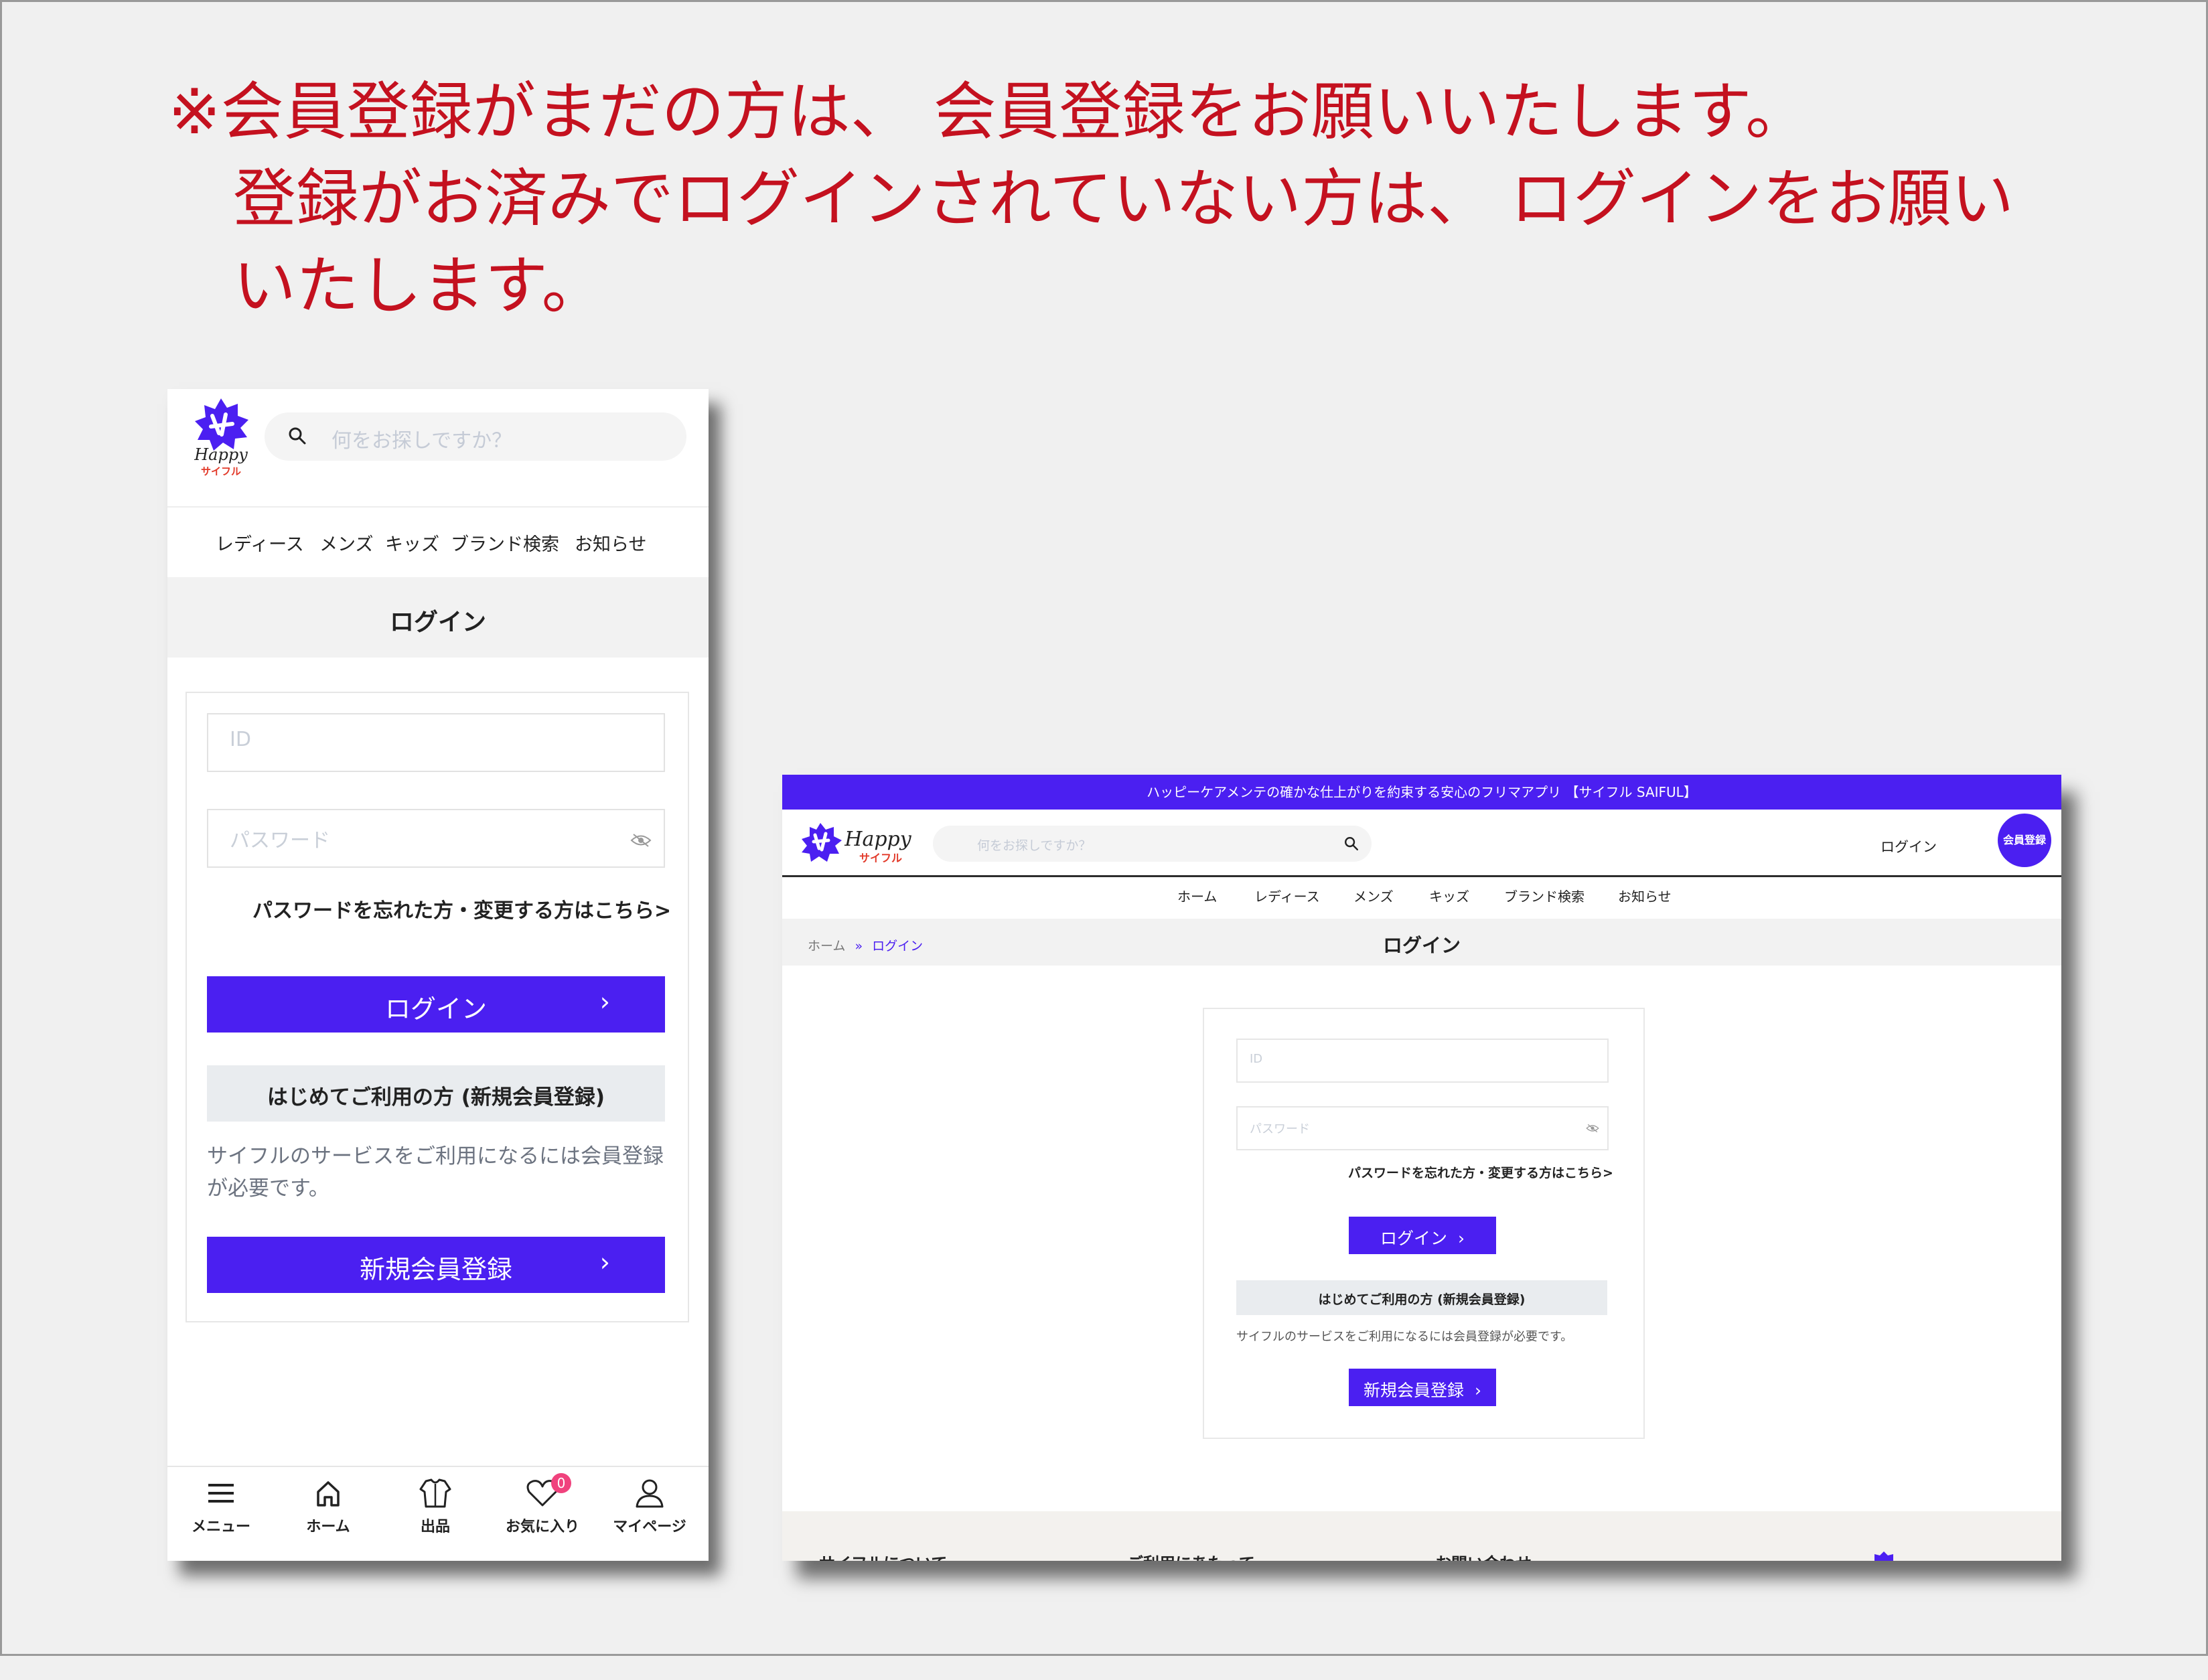 Image resolution: width=2208 pixels, height=1680 pixels. I want to click on login-button-label: ログイン, so click(435, 1009).